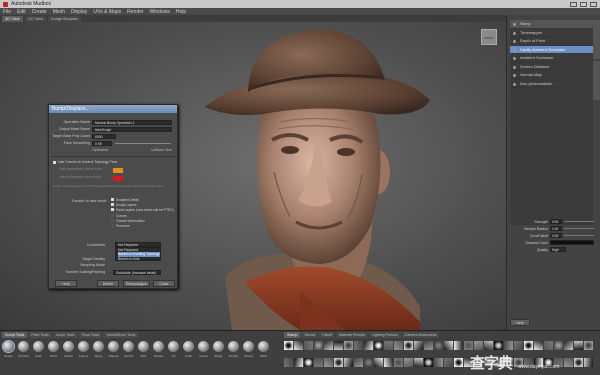  I want to click on tab-pose-tools: Pose Tools, so click(90, 335).